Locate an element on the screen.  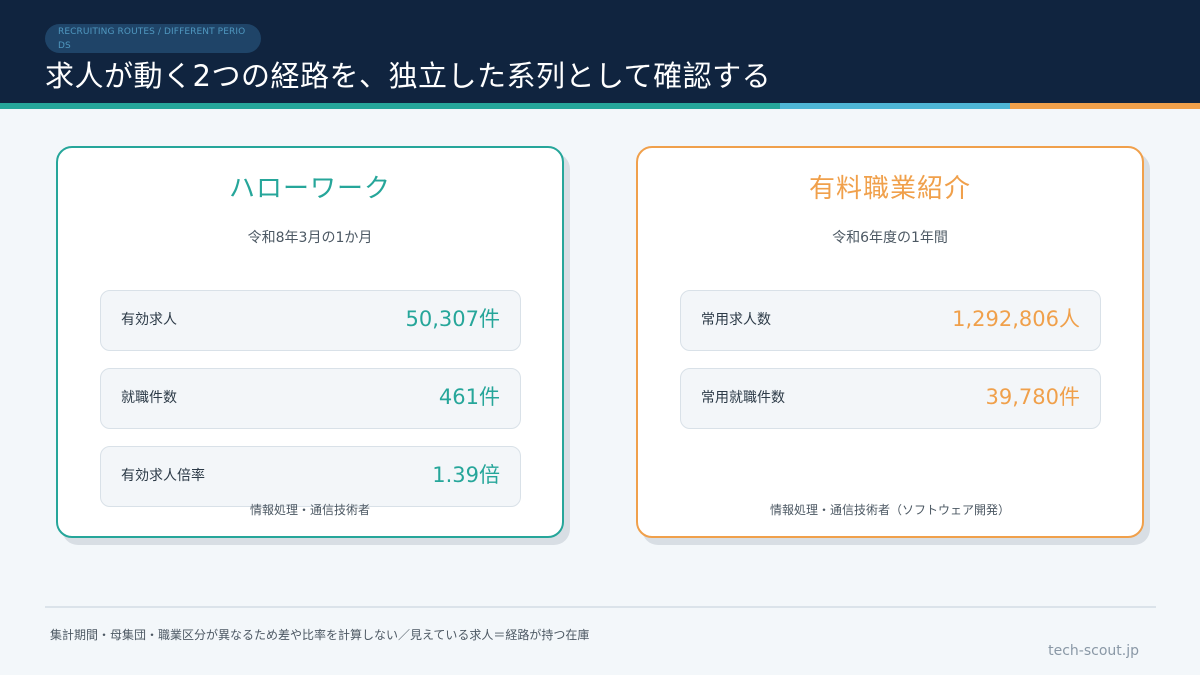
card-period: 令和8年3月の1か月 is located at coordinates (310, 238).